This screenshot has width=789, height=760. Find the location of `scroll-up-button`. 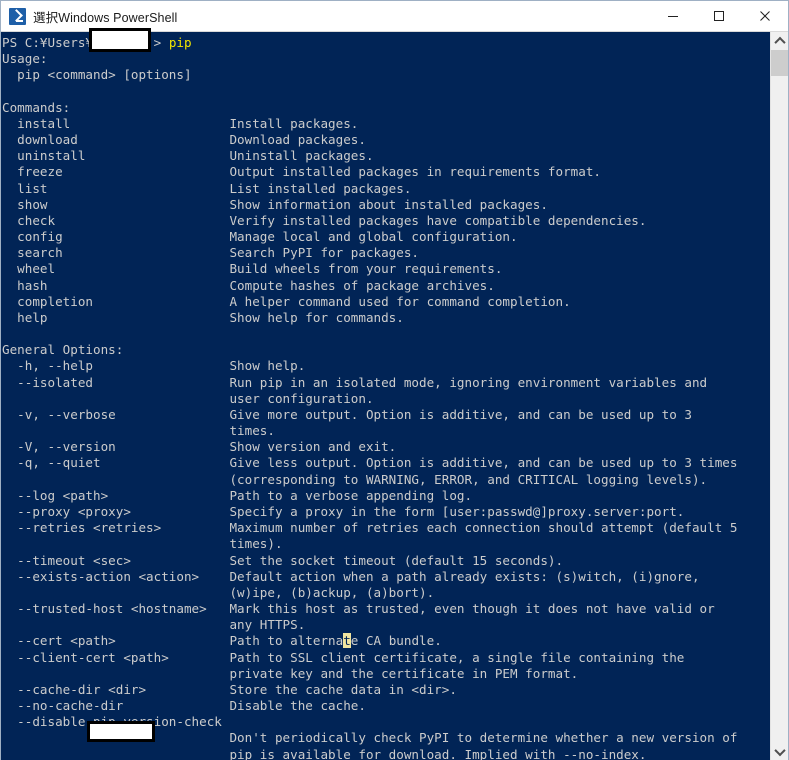

scroll-up-button is located at coordinates (779, 40).